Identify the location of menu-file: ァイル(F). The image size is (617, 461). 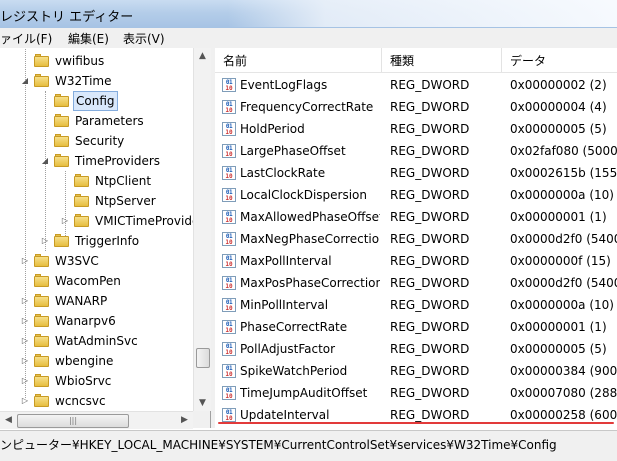
(26, 38).